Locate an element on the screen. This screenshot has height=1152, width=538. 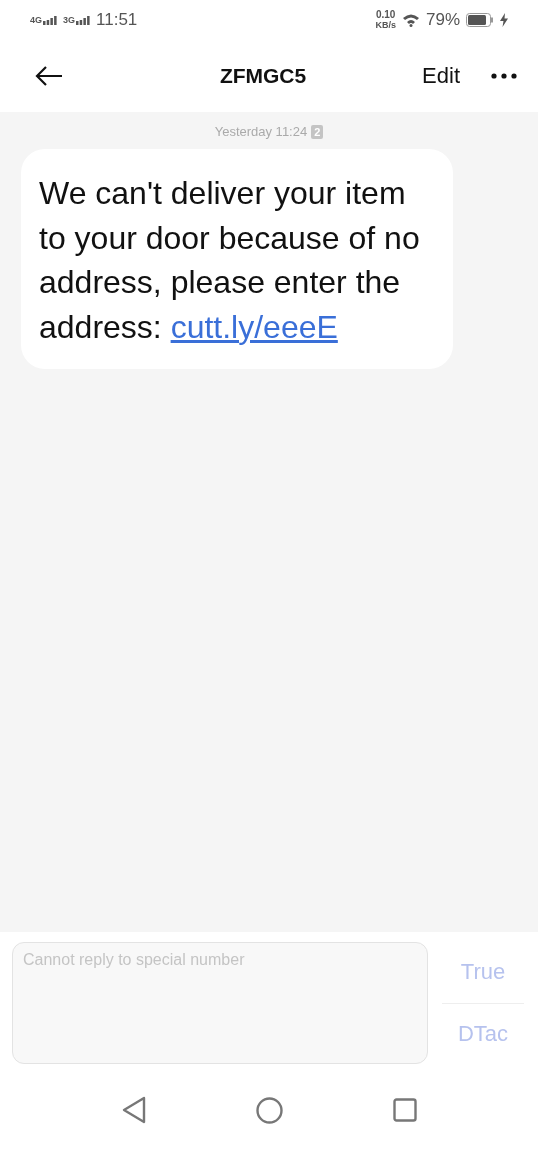
speed-value: 0.10 is located at coordinates (385, 15).